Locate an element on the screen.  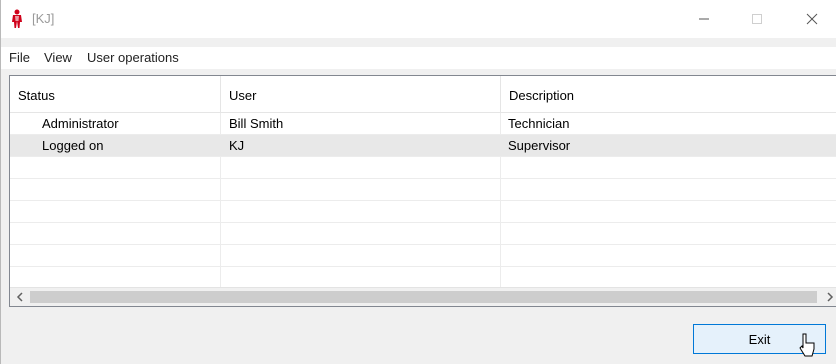
minimize-icon is located at coordinates (704, 19).